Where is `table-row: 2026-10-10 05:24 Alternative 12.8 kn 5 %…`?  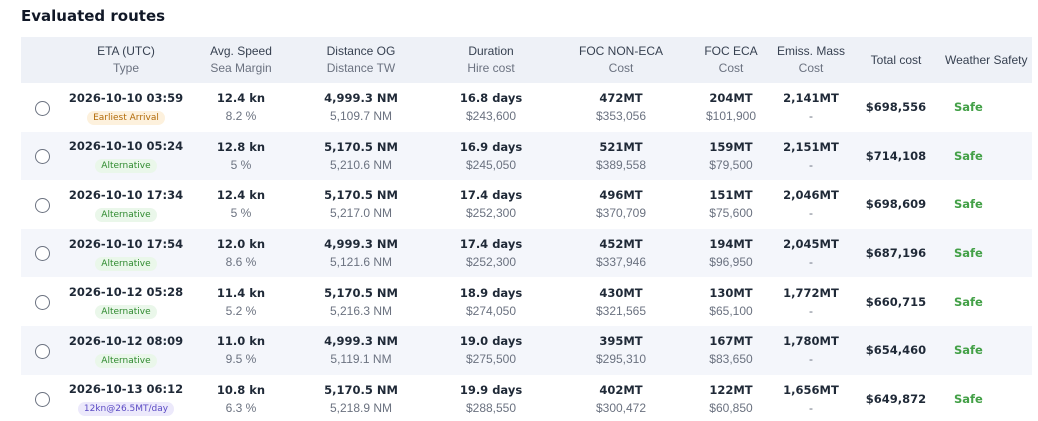
table-row: 2026-10-10 05:24 Alternative 12.8 kn 5 %… is located at coordinates (526, 156).